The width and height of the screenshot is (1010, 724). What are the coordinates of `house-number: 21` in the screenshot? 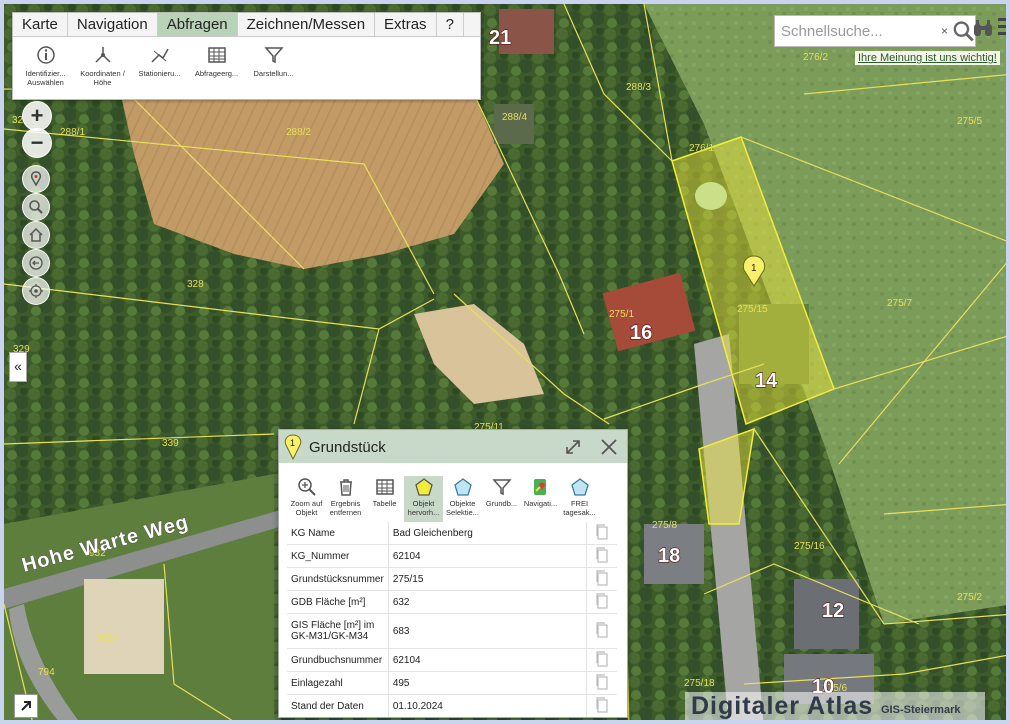 It's located at (500, 38).